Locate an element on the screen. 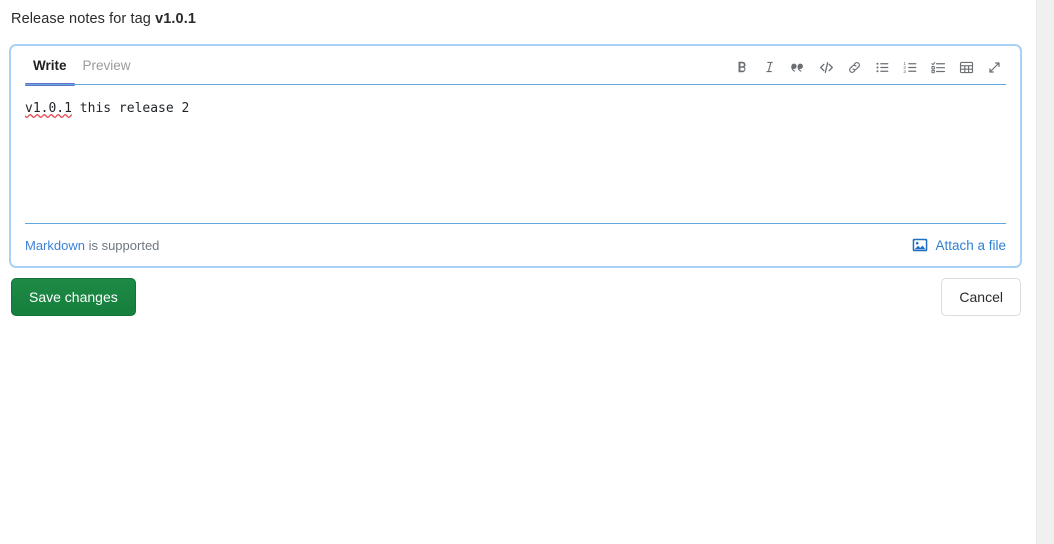 The height and width of the screenshot is (544, 1054). markdown-supported-note: Markdown is supported is located at coordinates (92, 245).